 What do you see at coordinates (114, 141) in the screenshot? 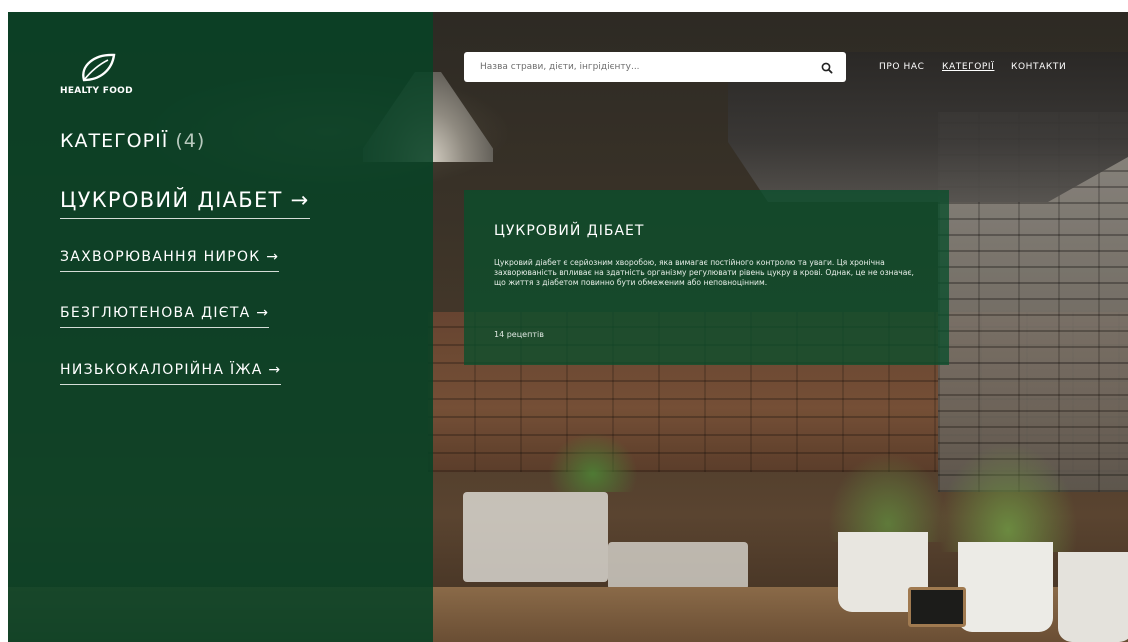
I see `categories-heading-text: КАТЕГОРІЇ` at bounding box center [114, 141].